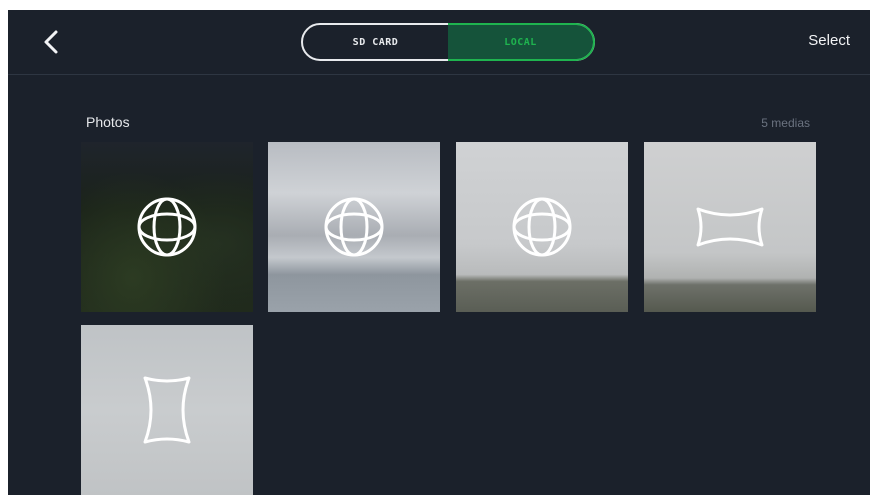 This screenshot has height=495, width=878. Describe the element at coordinates (108, 122) in the screenshot. I see `section-title: Photos` at that location.